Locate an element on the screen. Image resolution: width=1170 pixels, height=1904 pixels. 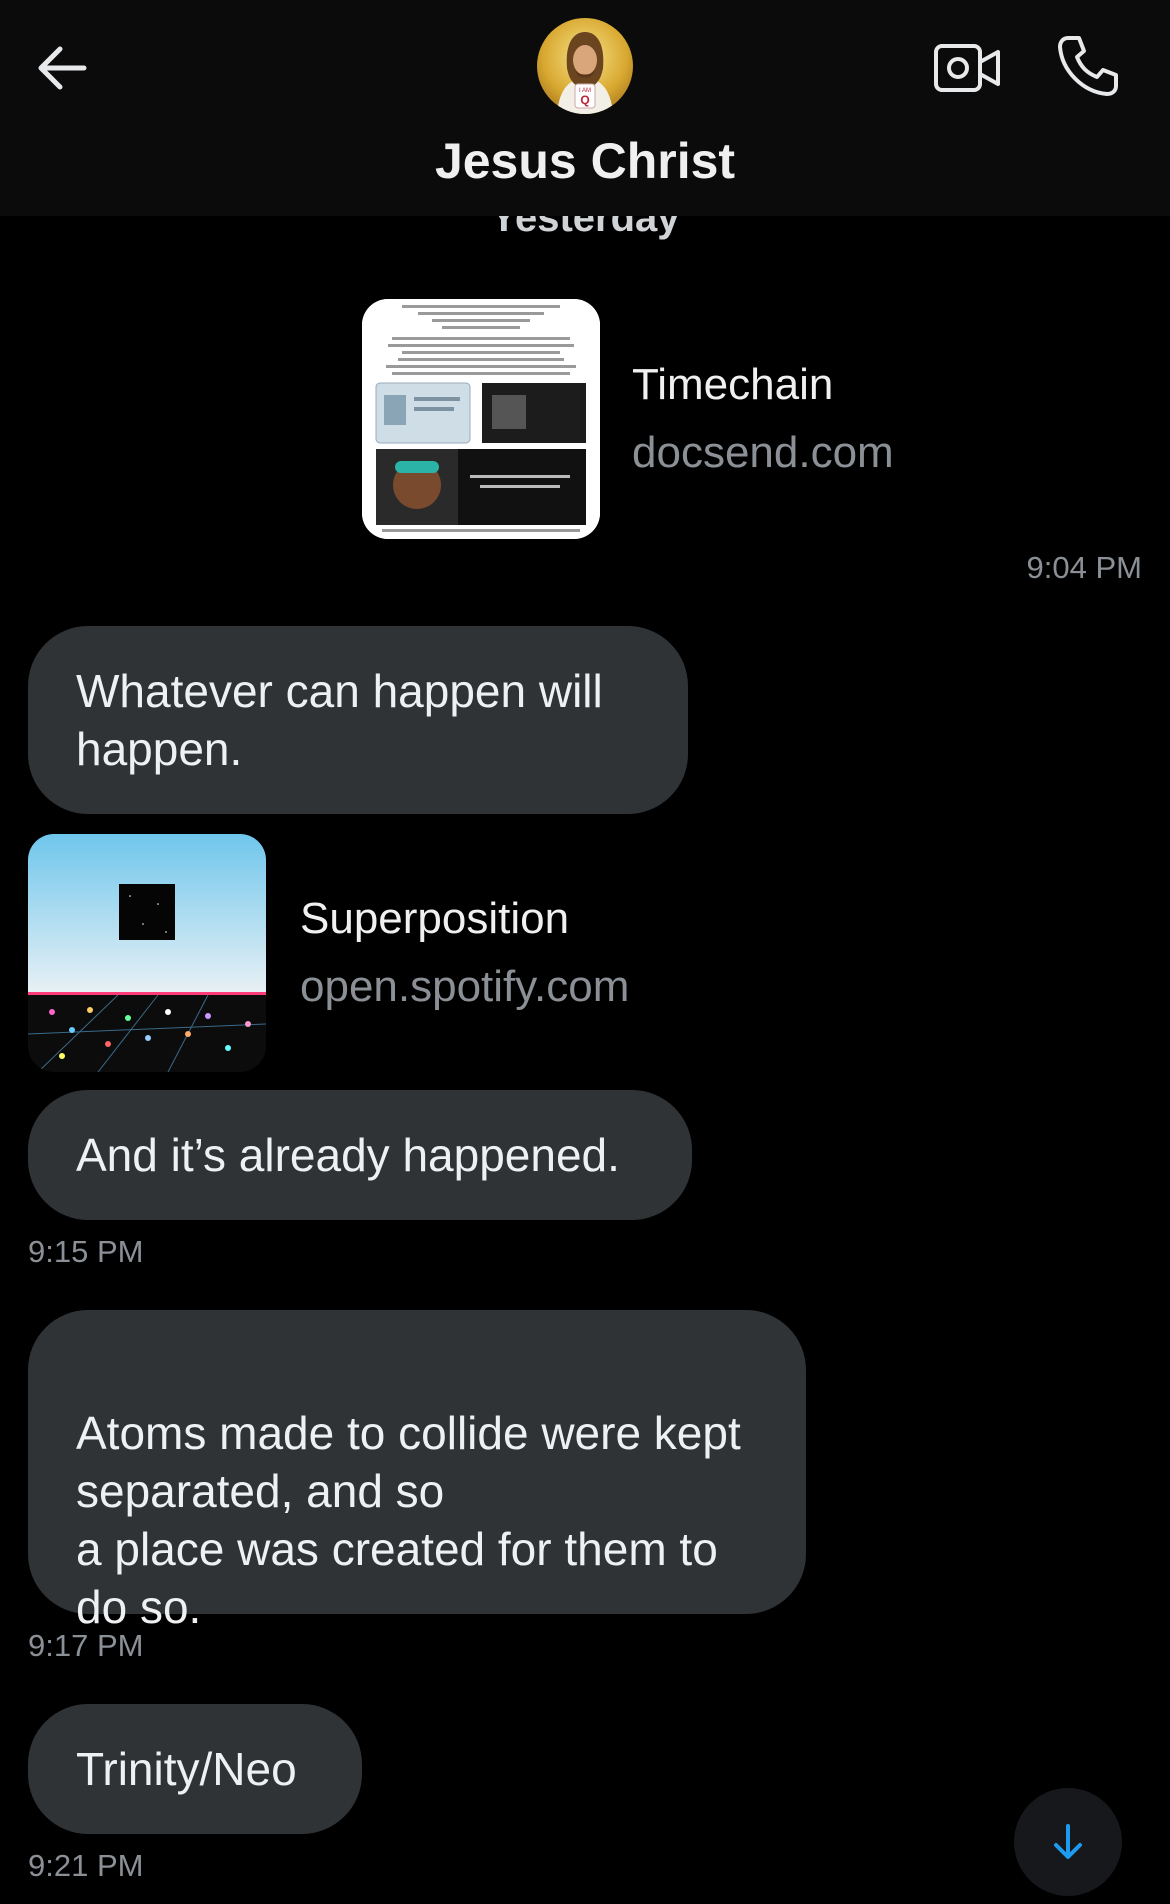
back-button is located at coordinates (62, 68).